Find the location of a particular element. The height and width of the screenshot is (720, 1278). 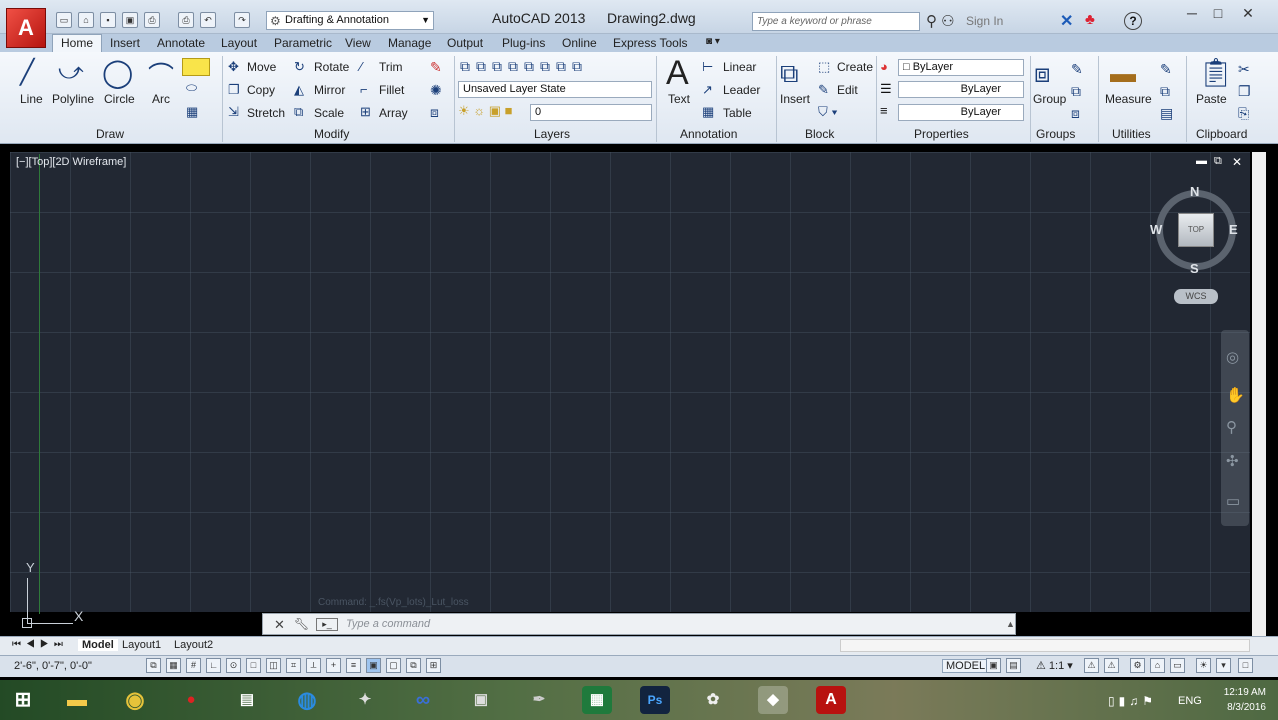

media-icon: ▣ is located at coordinates (481, 700).